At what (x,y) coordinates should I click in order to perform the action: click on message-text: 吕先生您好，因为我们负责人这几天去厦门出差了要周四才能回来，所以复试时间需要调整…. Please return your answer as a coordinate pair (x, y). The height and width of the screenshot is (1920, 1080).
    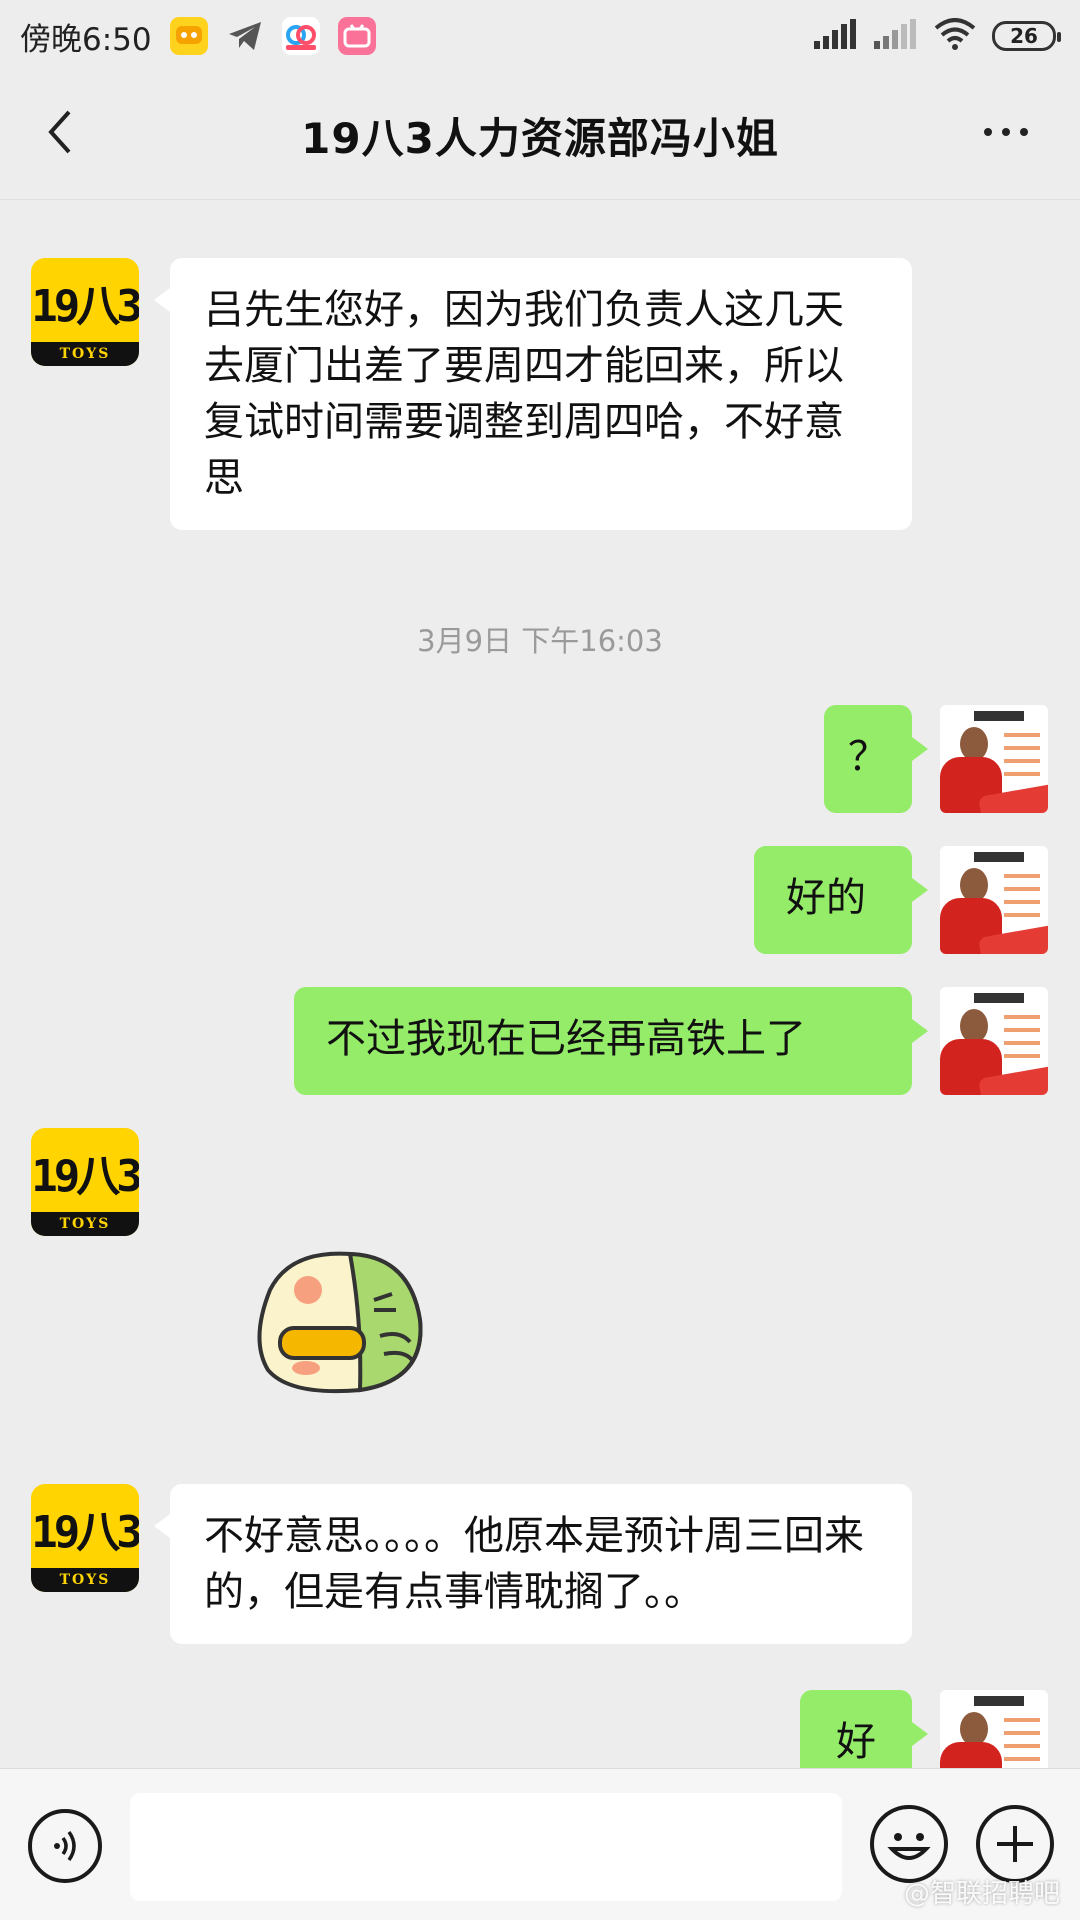
    Looking at the image, I should click on (524, 394).